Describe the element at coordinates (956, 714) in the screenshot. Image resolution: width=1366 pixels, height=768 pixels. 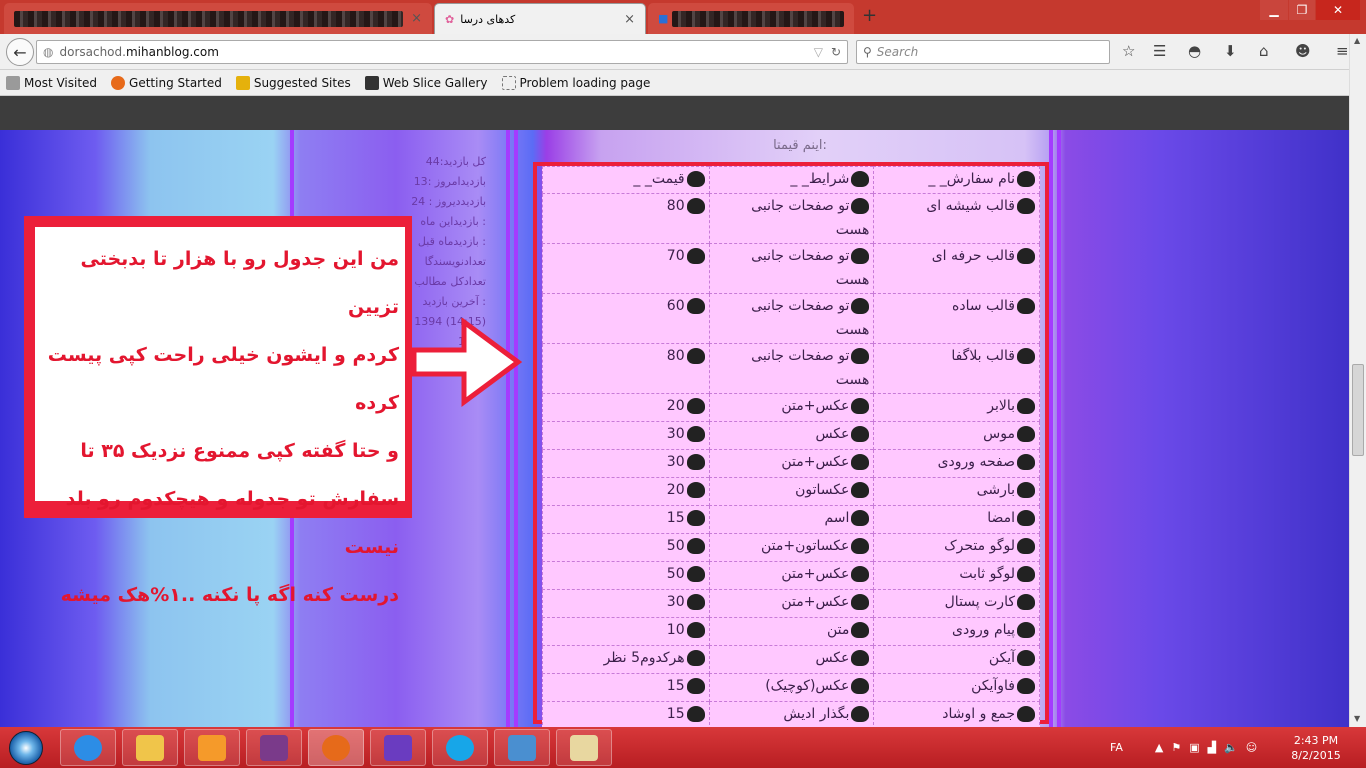
I see `table-cell: جمع و اوشاد` at that location.